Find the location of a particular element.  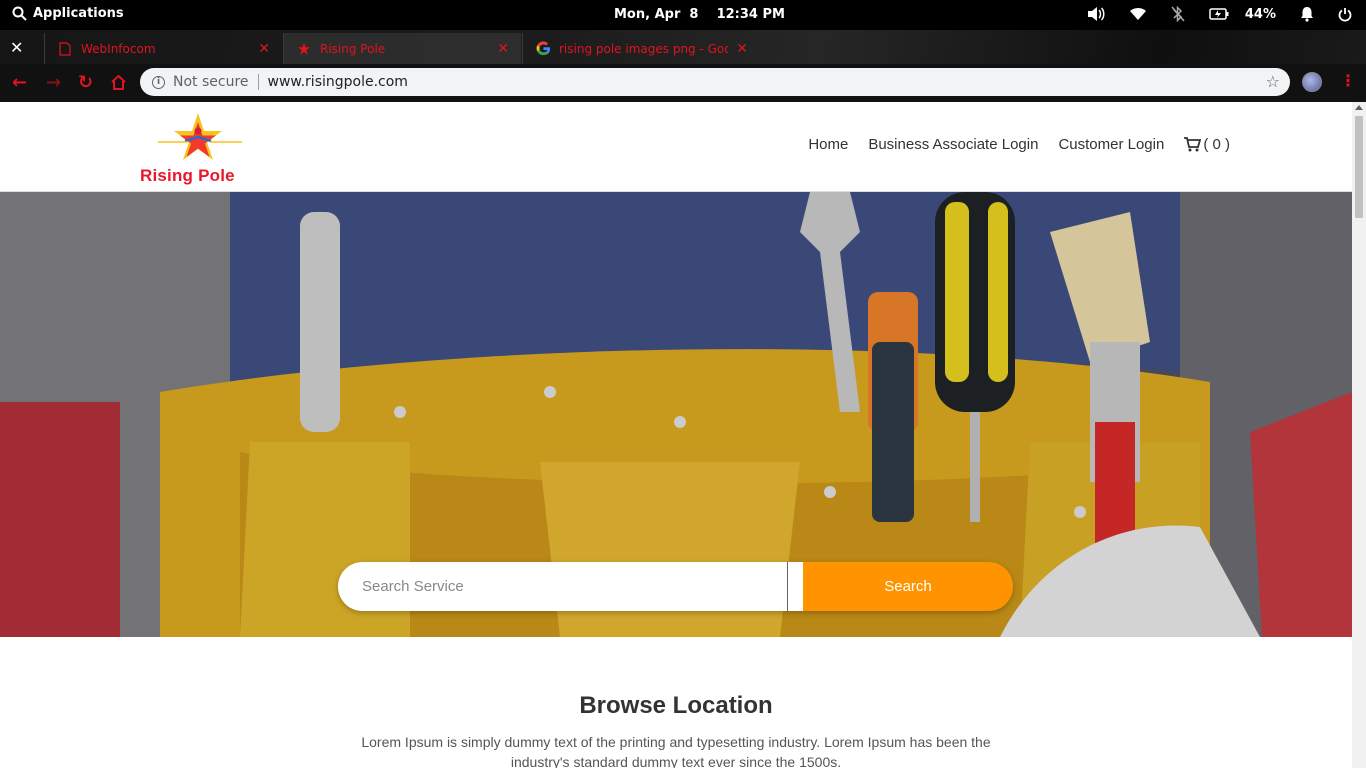

home-icon is located at coordinates (118, 83).